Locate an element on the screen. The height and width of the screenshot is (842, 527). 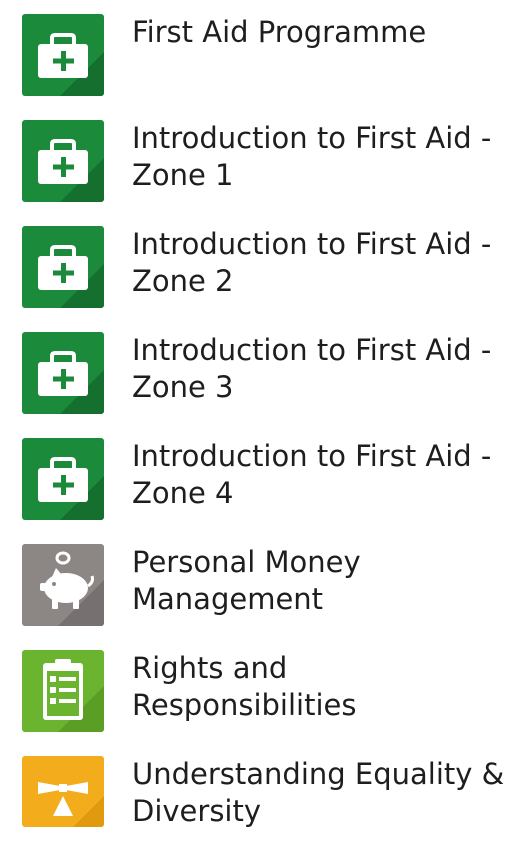
course-title: Rights and Responsibilities is located at coordinates (244, 686).